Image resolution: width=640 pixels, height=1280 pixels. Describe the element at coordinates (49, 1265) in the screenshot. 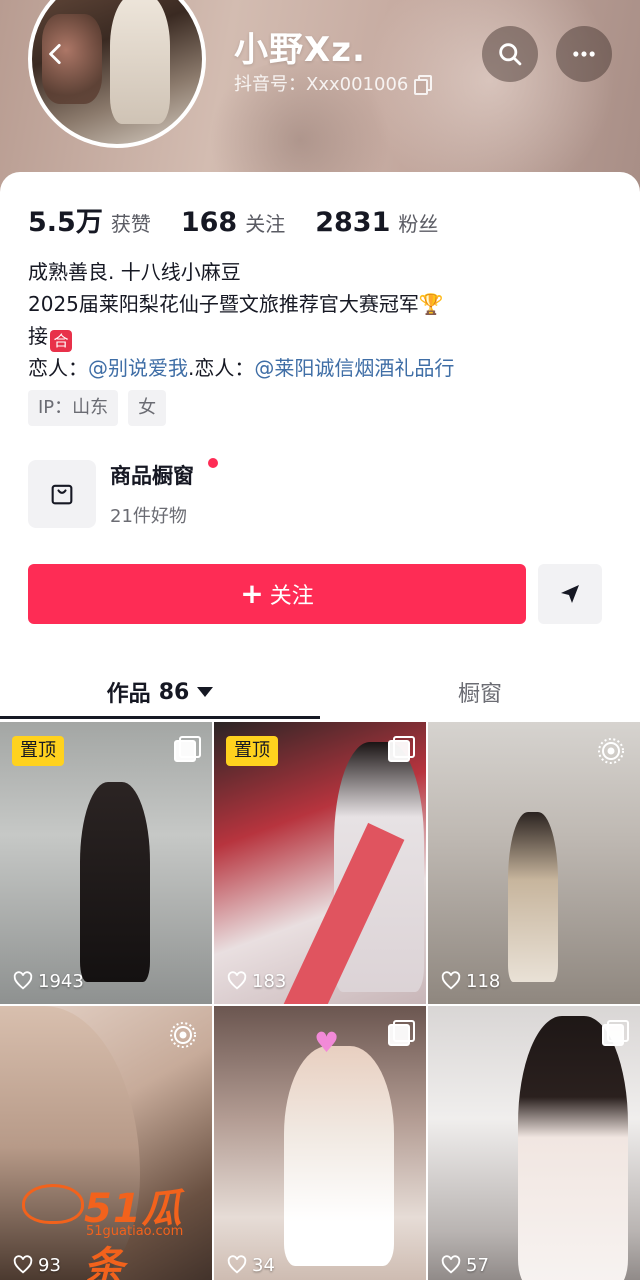

I see `like-count-text: 93` at that location.